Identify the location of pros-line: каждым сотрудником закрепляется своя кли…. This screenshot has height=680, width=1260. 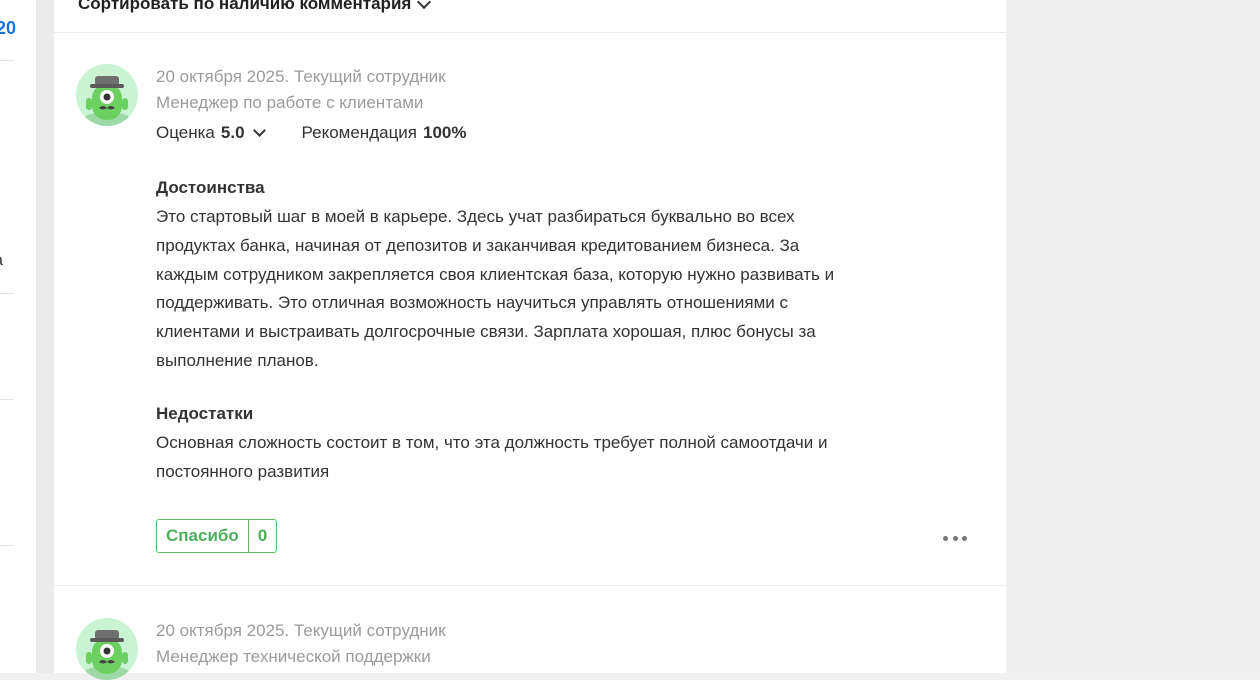
(495, 274).